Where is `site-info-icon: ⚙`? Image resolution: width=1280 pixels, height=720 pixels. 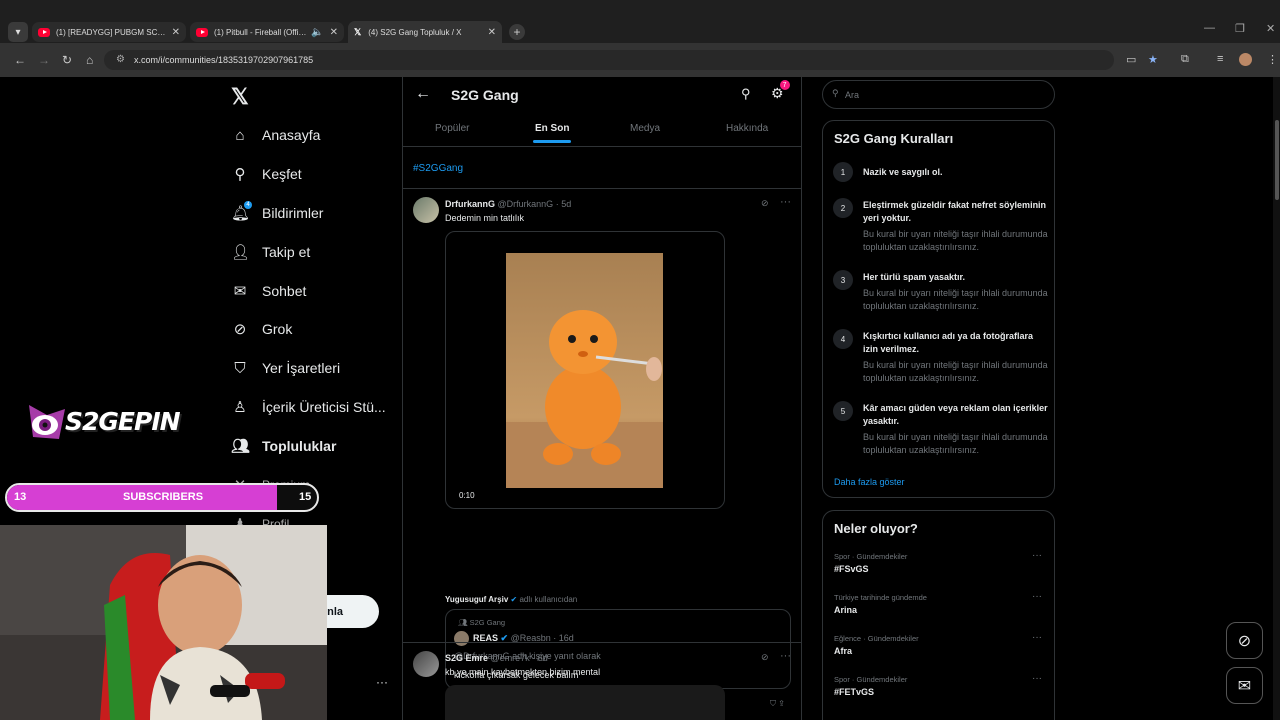
site-info-icon: ⚙ is located at coordinates (120, 59).